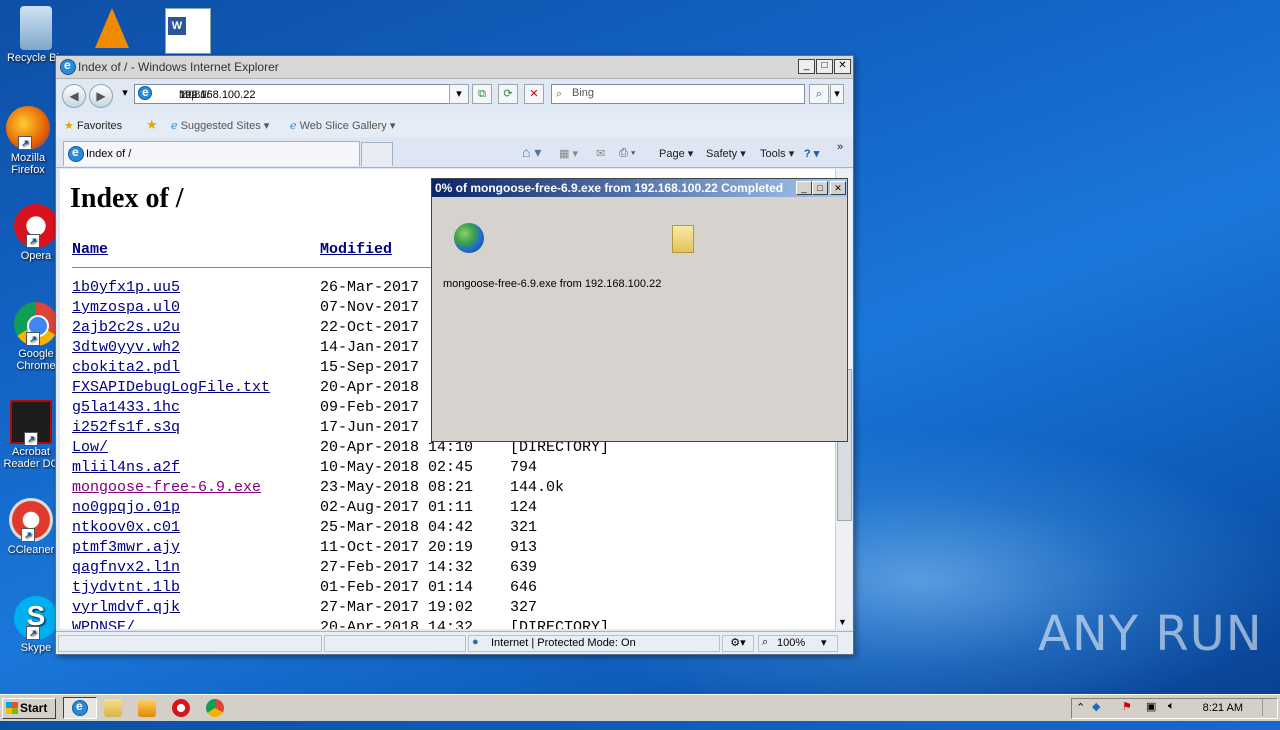 This screenshot has height=730, width=1280. What do you see at coordinates (600, 153) in the screenshot?
I see `read-mail-icon: ✉` at bounding box center [600, 153].